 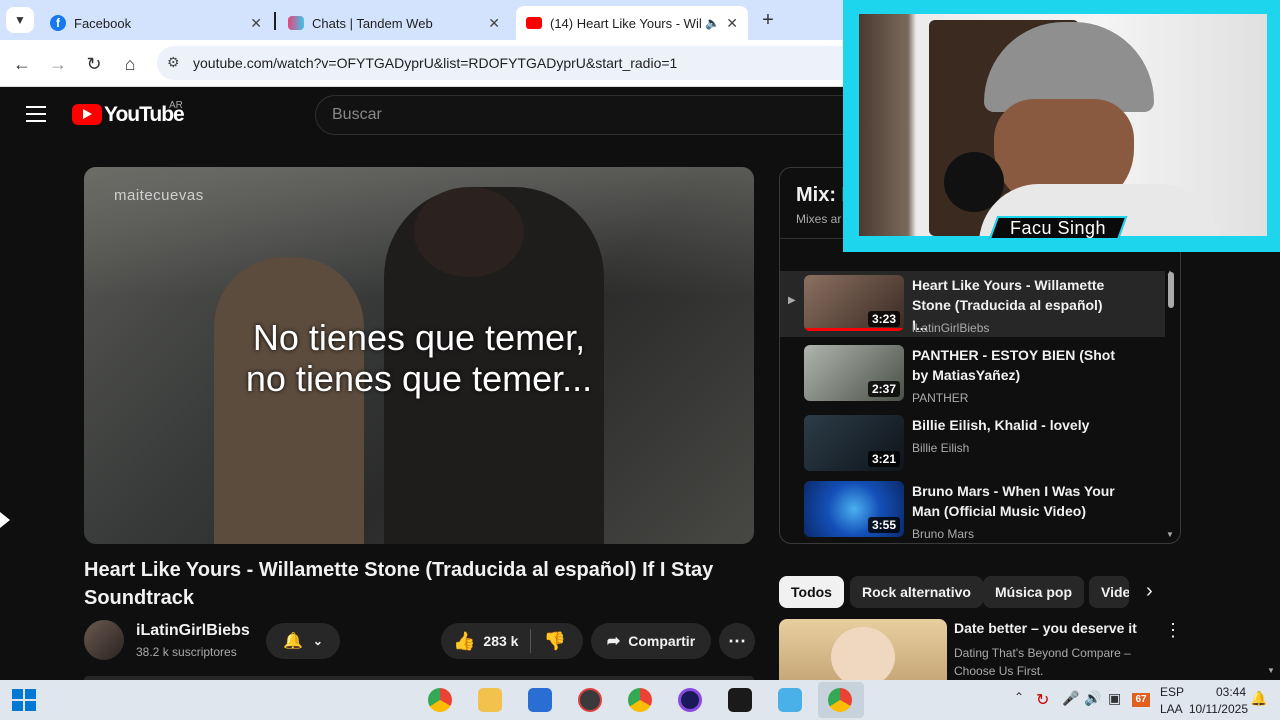 I want to click on ad-title: Date better – you deserve it, so click(x=1049, y=628).